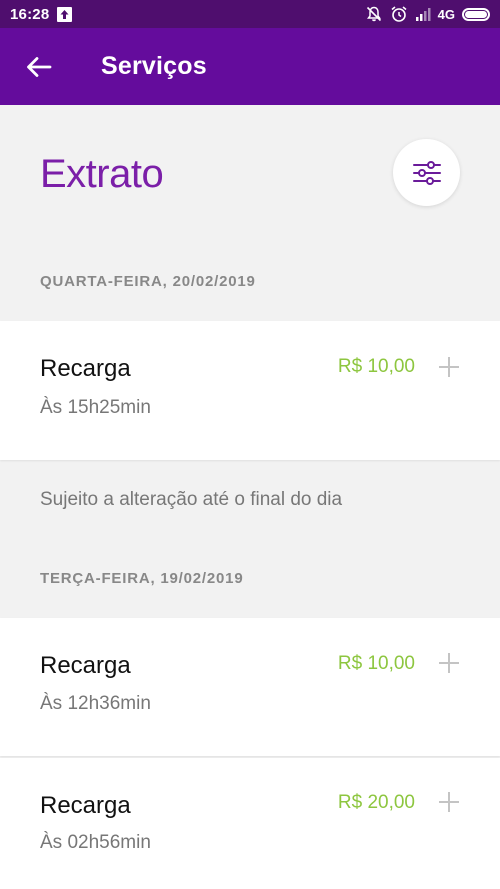 The width and height of the screenshot is (500, 889). What do you see at coordinates (399, 14) in the screenshot?
I see `alarm-icon` at bounding box center [399, 14].